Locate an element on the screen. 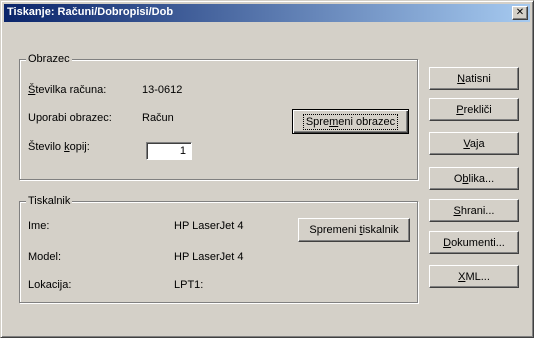  form-used-label: Uporabi obrazec: is located at coordinates (70, 118).